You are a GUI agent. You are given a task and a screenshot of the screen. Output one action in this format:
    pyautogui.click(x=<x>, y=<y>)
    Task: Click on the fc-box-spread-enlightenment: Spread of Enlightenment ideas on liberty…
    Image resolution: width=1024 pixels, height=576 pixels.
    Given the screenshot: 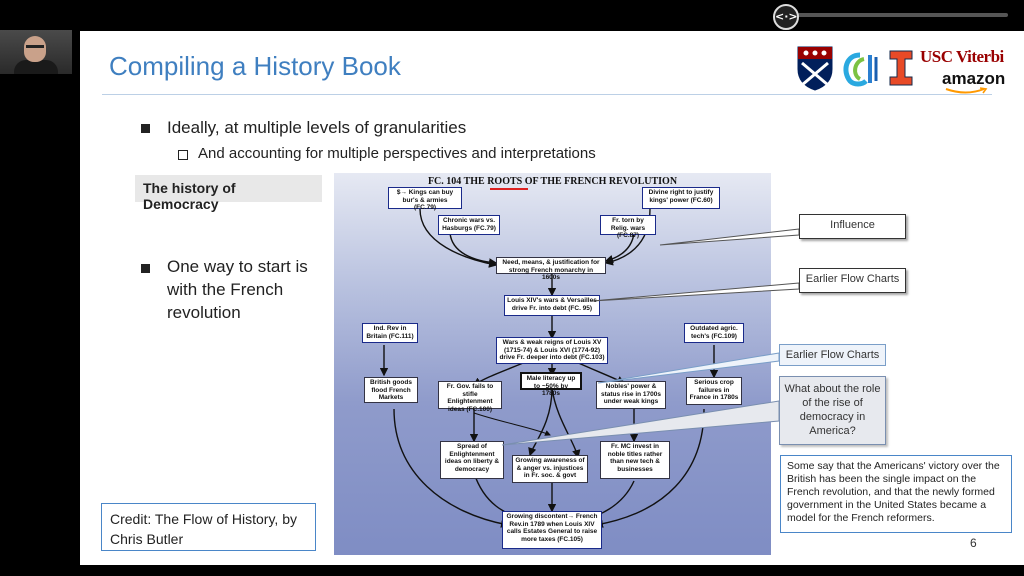 What is the action you would take?
    pyautogui.click(x=472, y=460)
    